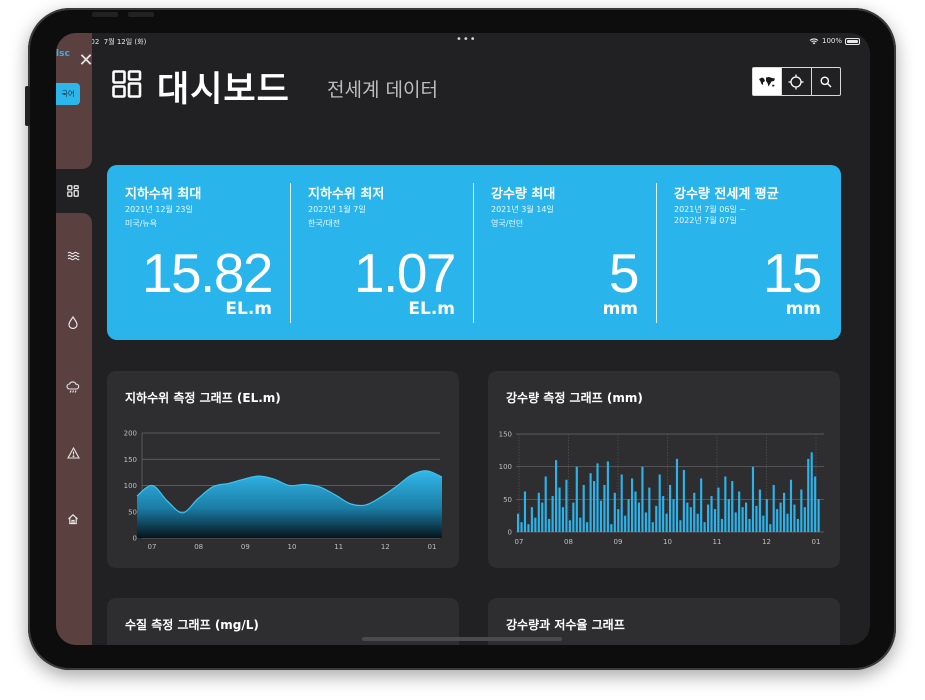 The image size is (925, 700). I want to click on page-subtitle: 전세계 데이터, so click(382, 90).